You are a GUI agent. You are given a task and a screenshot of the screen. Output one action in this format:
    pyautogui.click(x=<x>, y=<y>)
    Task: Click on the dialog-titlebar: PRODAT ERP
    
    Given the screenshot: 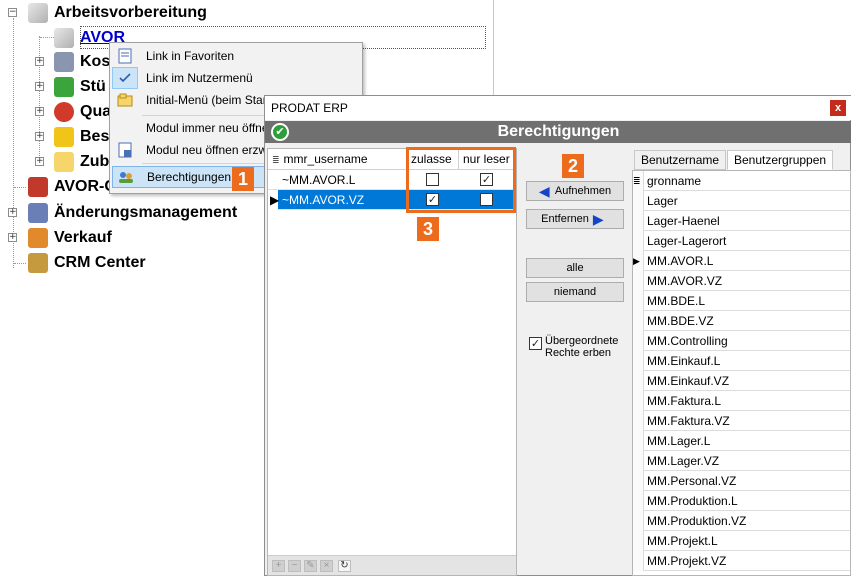 What is the action you would take?
    pyautogui.click(x=558, y=108)
    